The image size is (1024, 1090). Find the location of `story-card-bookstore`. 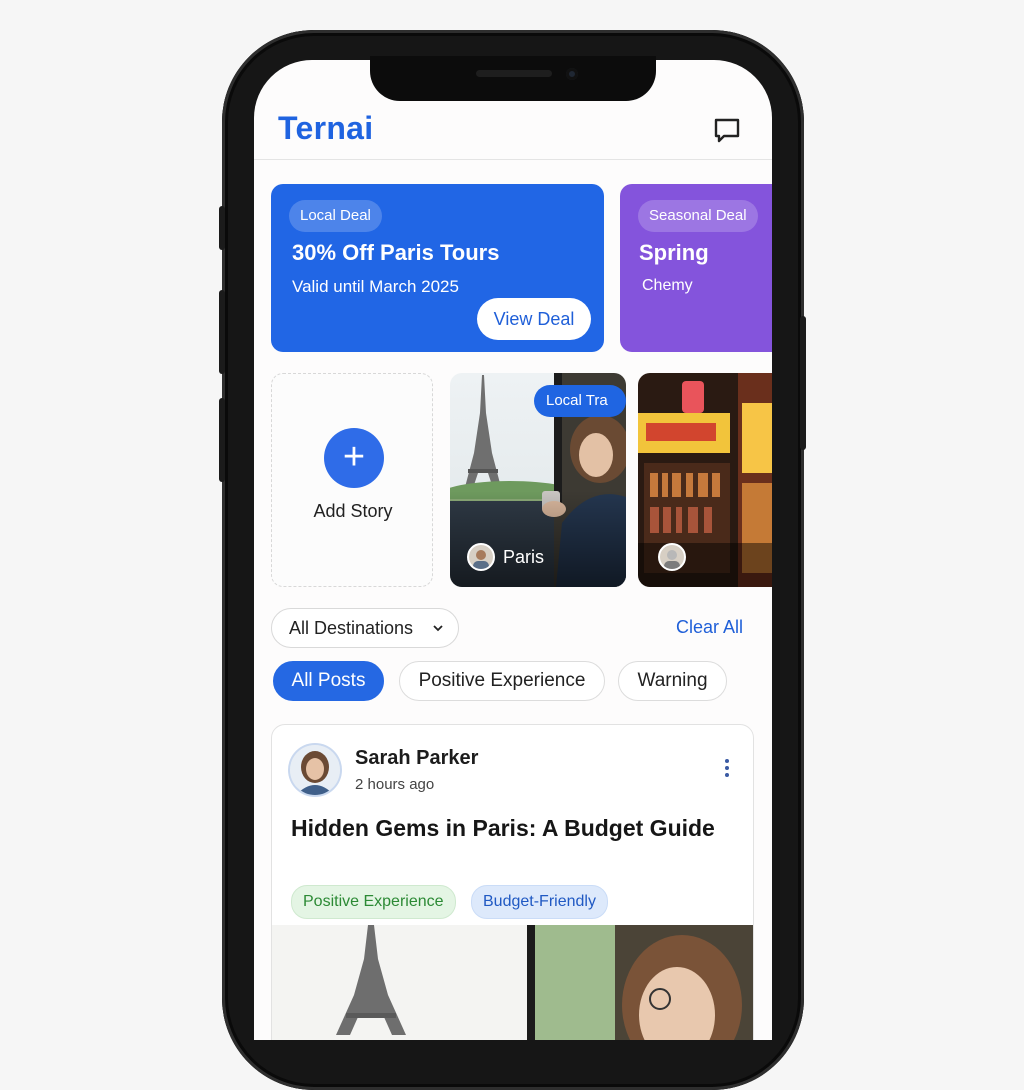

story-card-bookstore is located at coordinates (705, 480).